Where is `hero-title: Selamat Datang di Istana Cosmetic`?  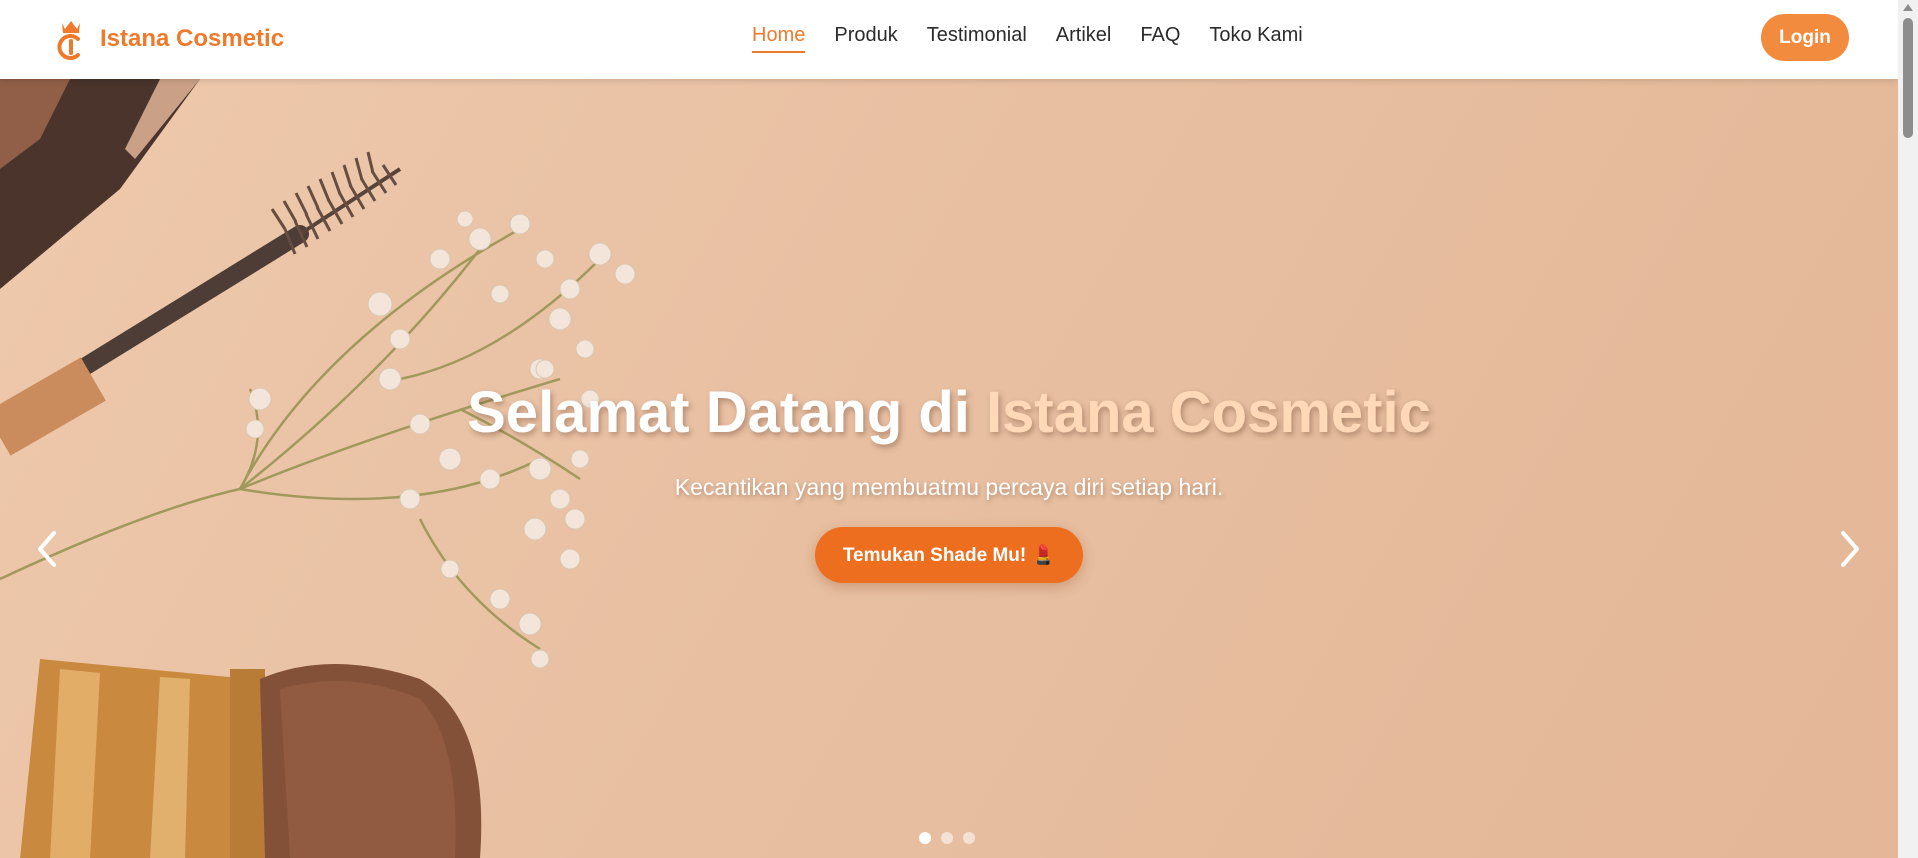
hero-title: Selamat Datang di Istana Cosmetic is located at coordinates (949, 412).